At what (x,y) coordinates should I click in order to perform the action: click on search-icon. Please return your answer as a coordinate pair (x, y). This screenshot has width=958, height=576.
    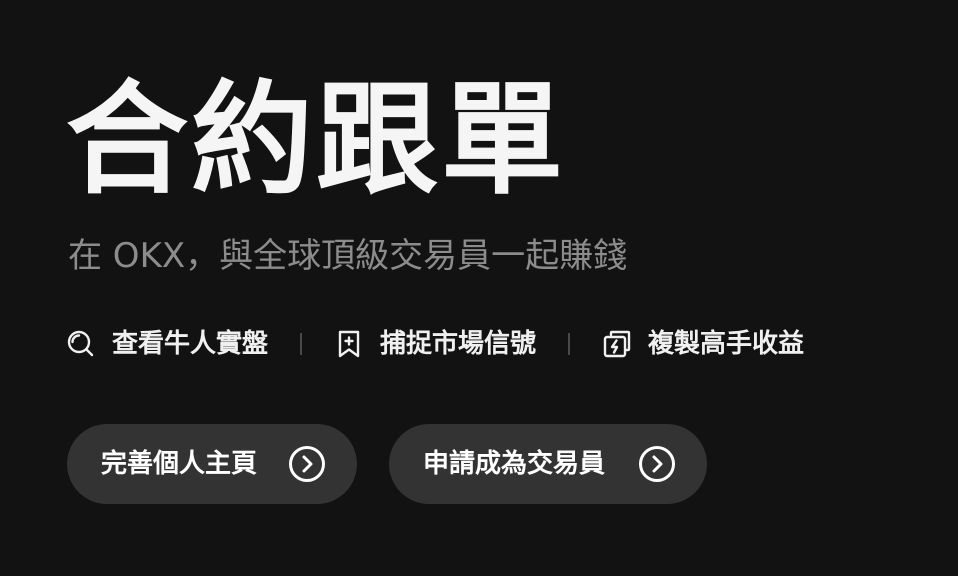
    Looking at the image, I should click on (81, 344).